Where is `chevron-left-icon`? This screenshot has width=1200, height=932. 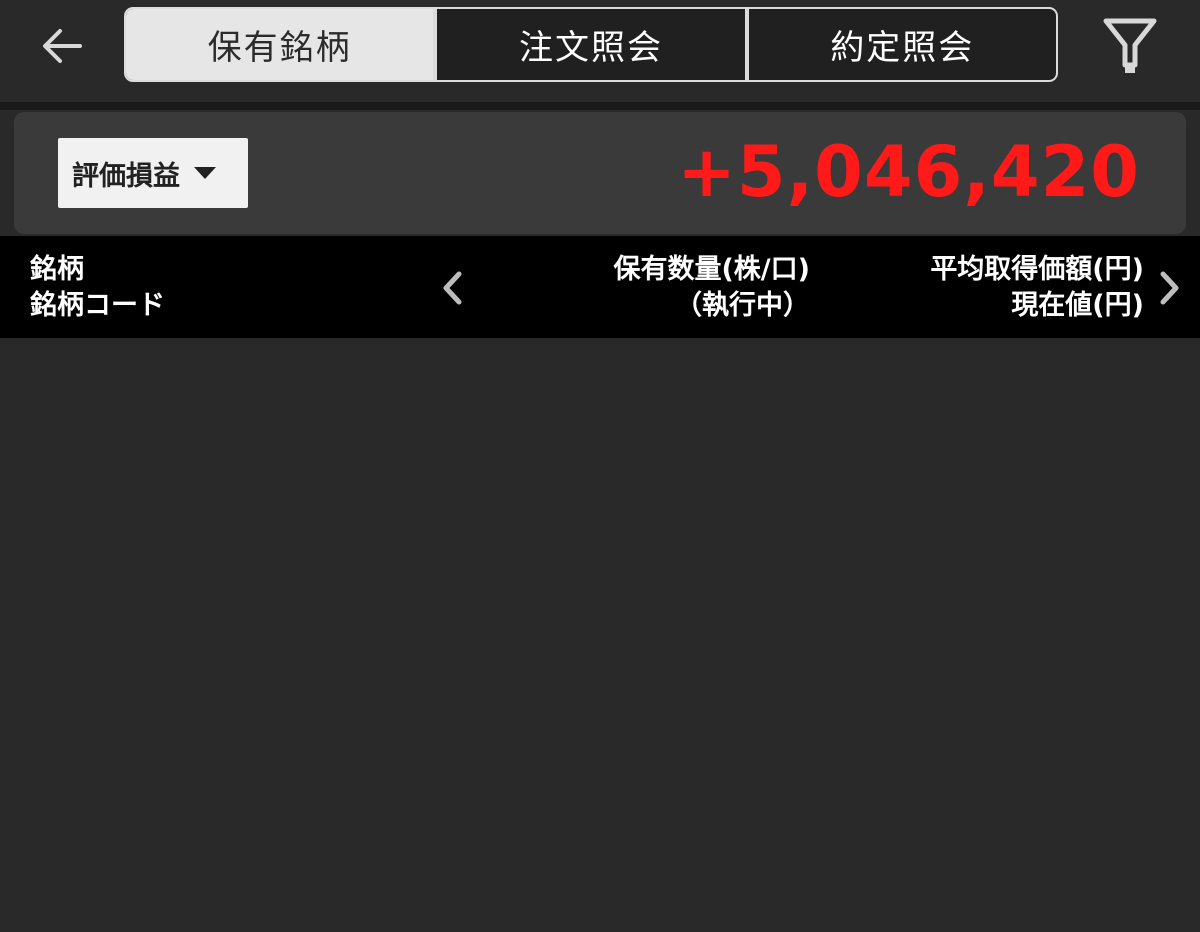 chevron-left-icon is located at coordinates (452, 288).